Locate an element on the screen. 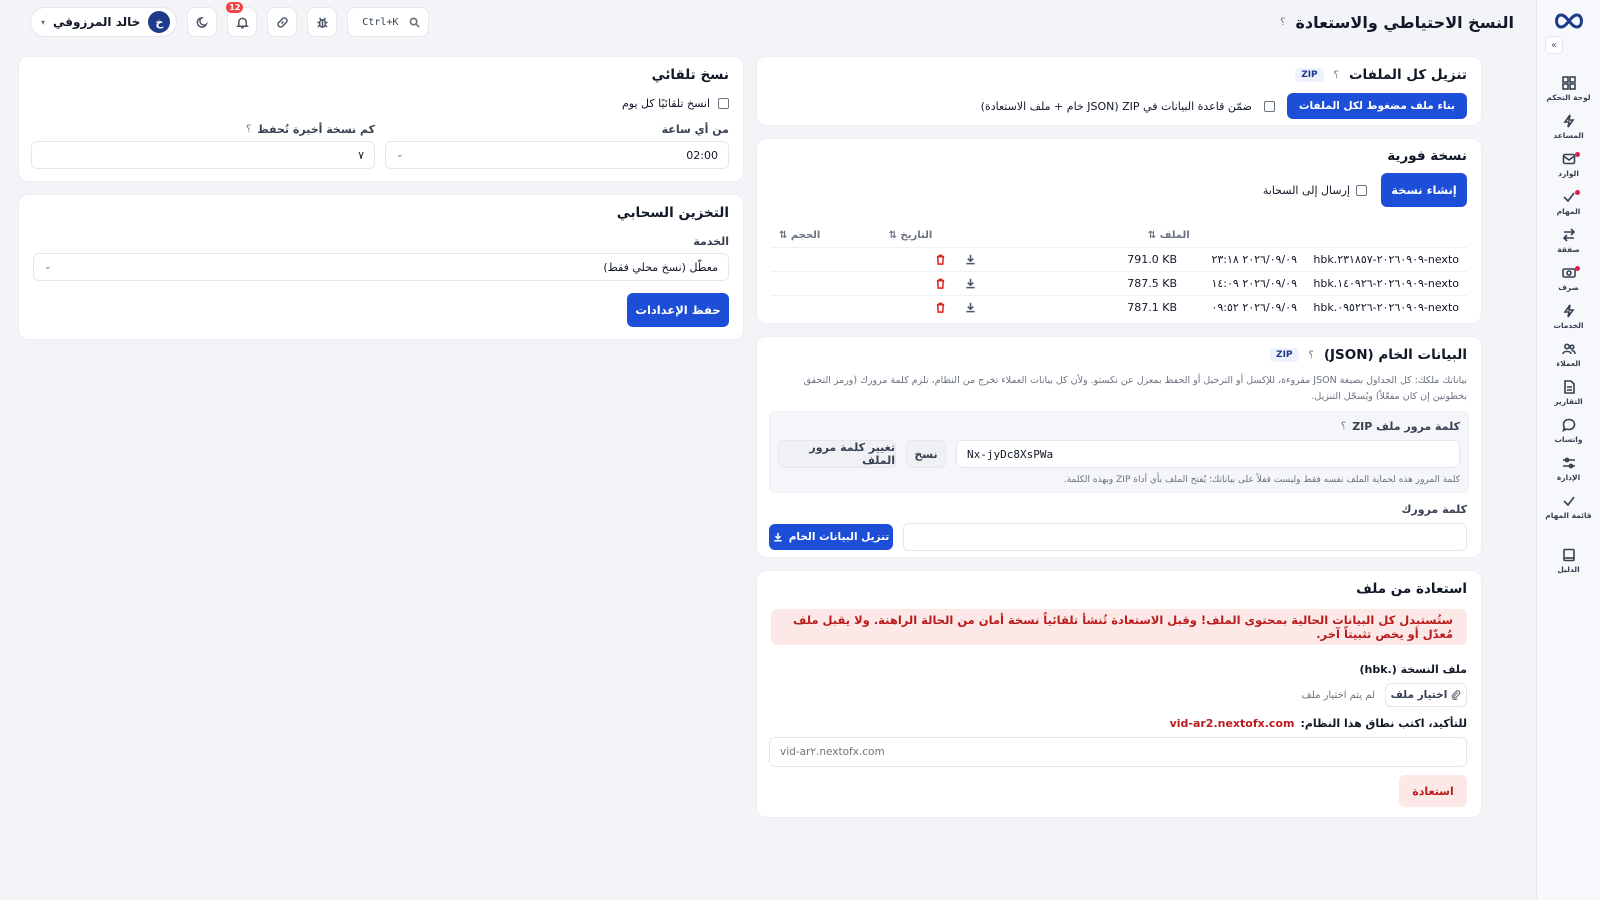 The width and height of the screenshot is (1600, 900). cloud-storage-title: التخزين السحابي is located at coordinates (672, 213).